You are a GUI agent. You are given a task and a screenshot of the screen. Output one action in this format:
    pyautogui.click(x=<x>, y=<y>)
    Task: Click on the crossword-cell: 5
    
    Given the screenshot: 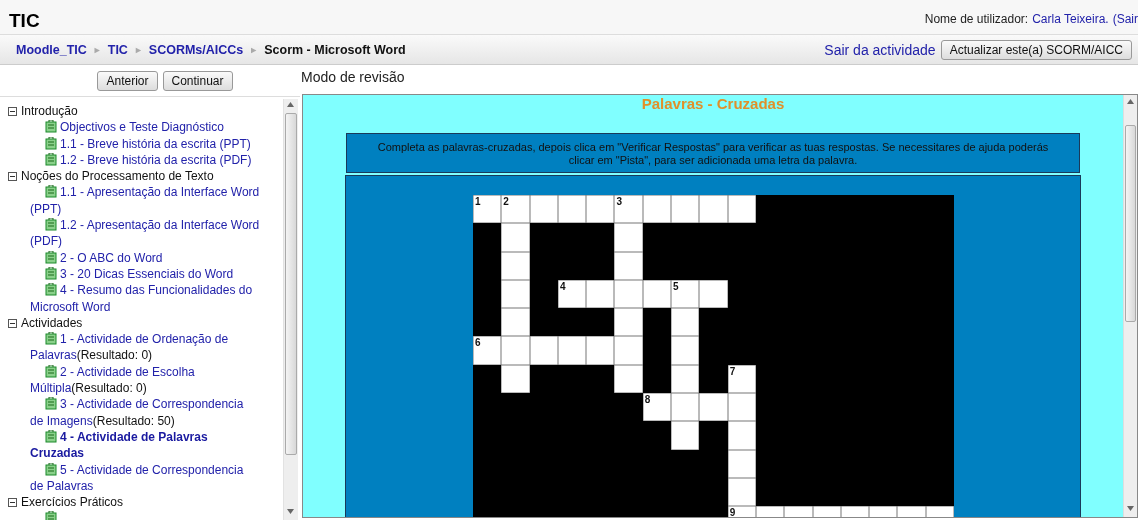 What is the action you would take?
    pyautogui.click(x=685, y=294)
    